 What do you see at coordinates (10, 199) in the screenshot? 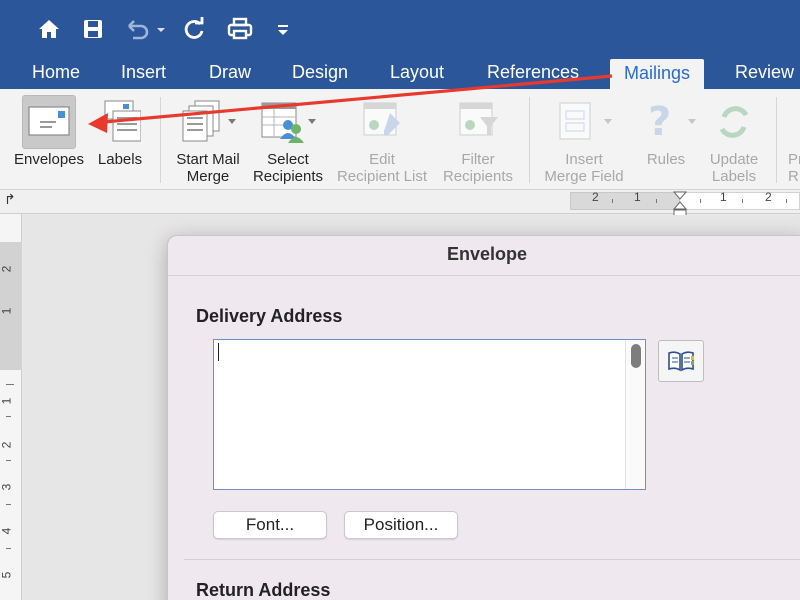
I see `tab-stop-selector-icon: ↱` at bounding box center [10, 199].